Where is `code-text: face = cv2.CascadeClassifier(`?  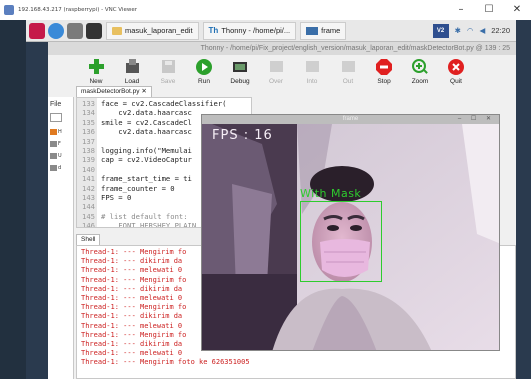 code-text: face = cv2.CascadeClassifier( is located at coordinates (164, 103).